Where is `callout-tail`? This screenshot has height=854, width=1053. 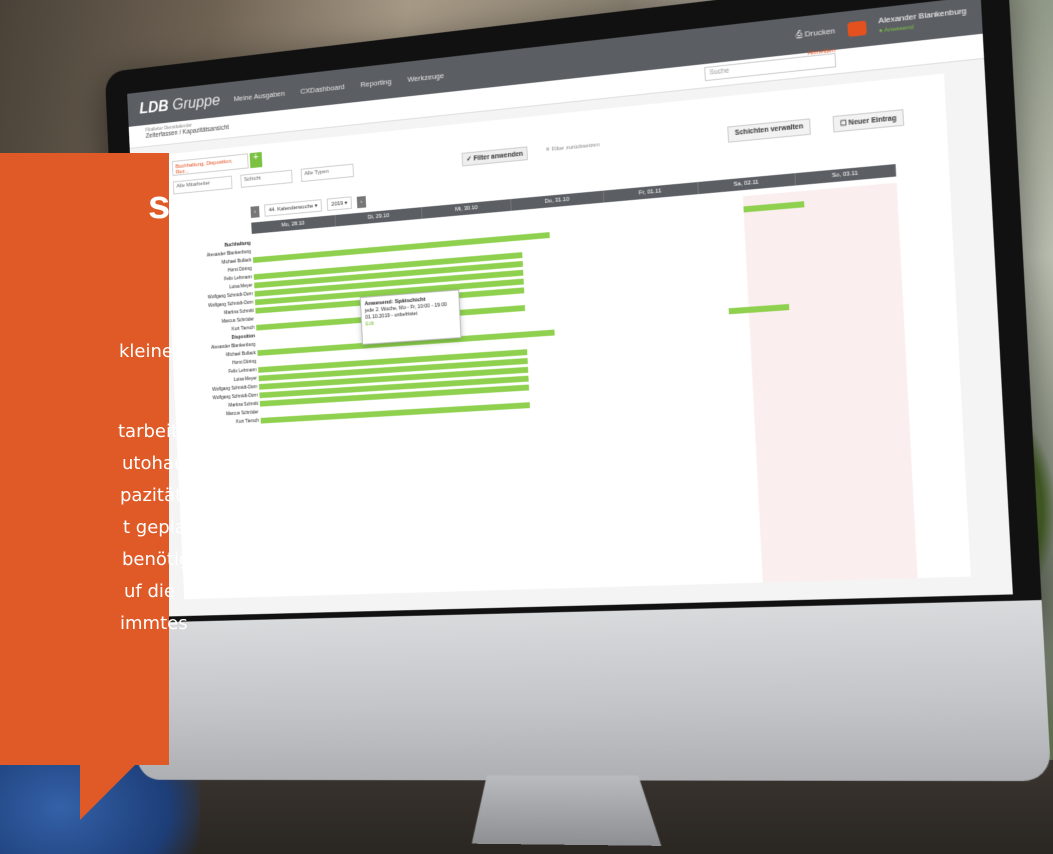 callout-tail is located at coordinates (108, 792).